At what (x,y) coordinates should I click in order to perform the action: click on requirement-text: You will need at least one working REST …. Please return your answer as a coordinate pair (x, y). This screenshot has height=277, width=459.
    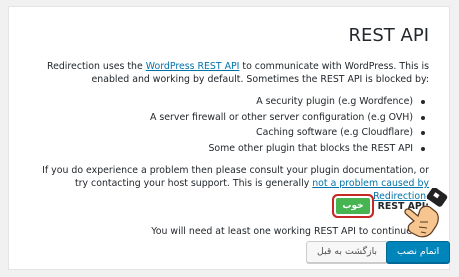
    Looking at the image, I should click on (283, 231).